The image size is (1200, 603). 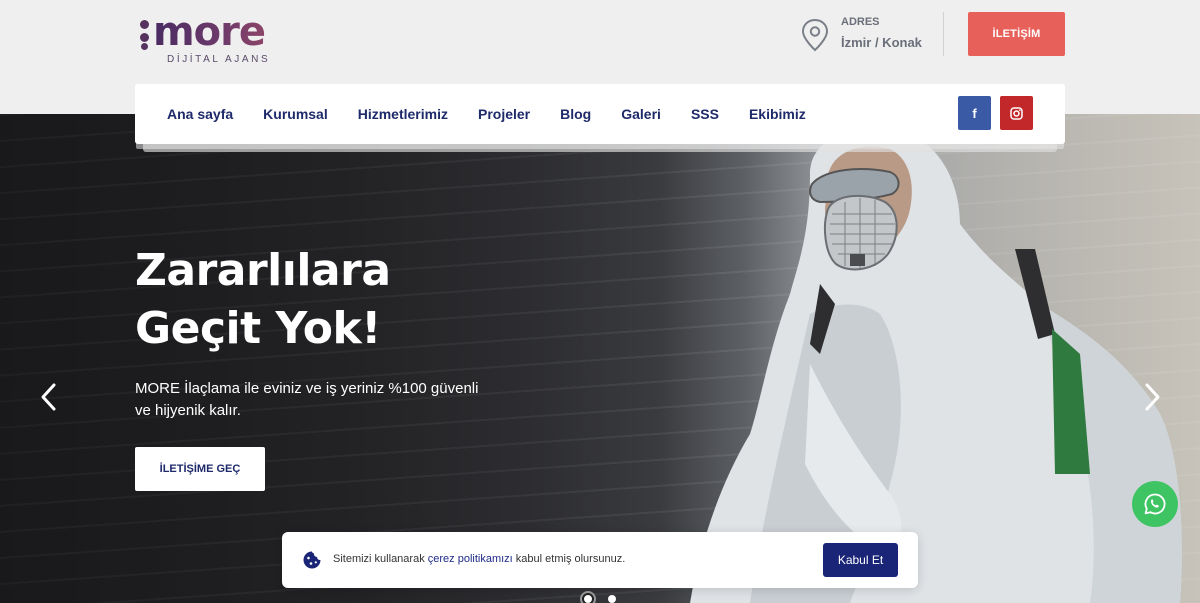 I want to click on address-block: ADRES İzmir / Konak, so click(x=870, y=36).